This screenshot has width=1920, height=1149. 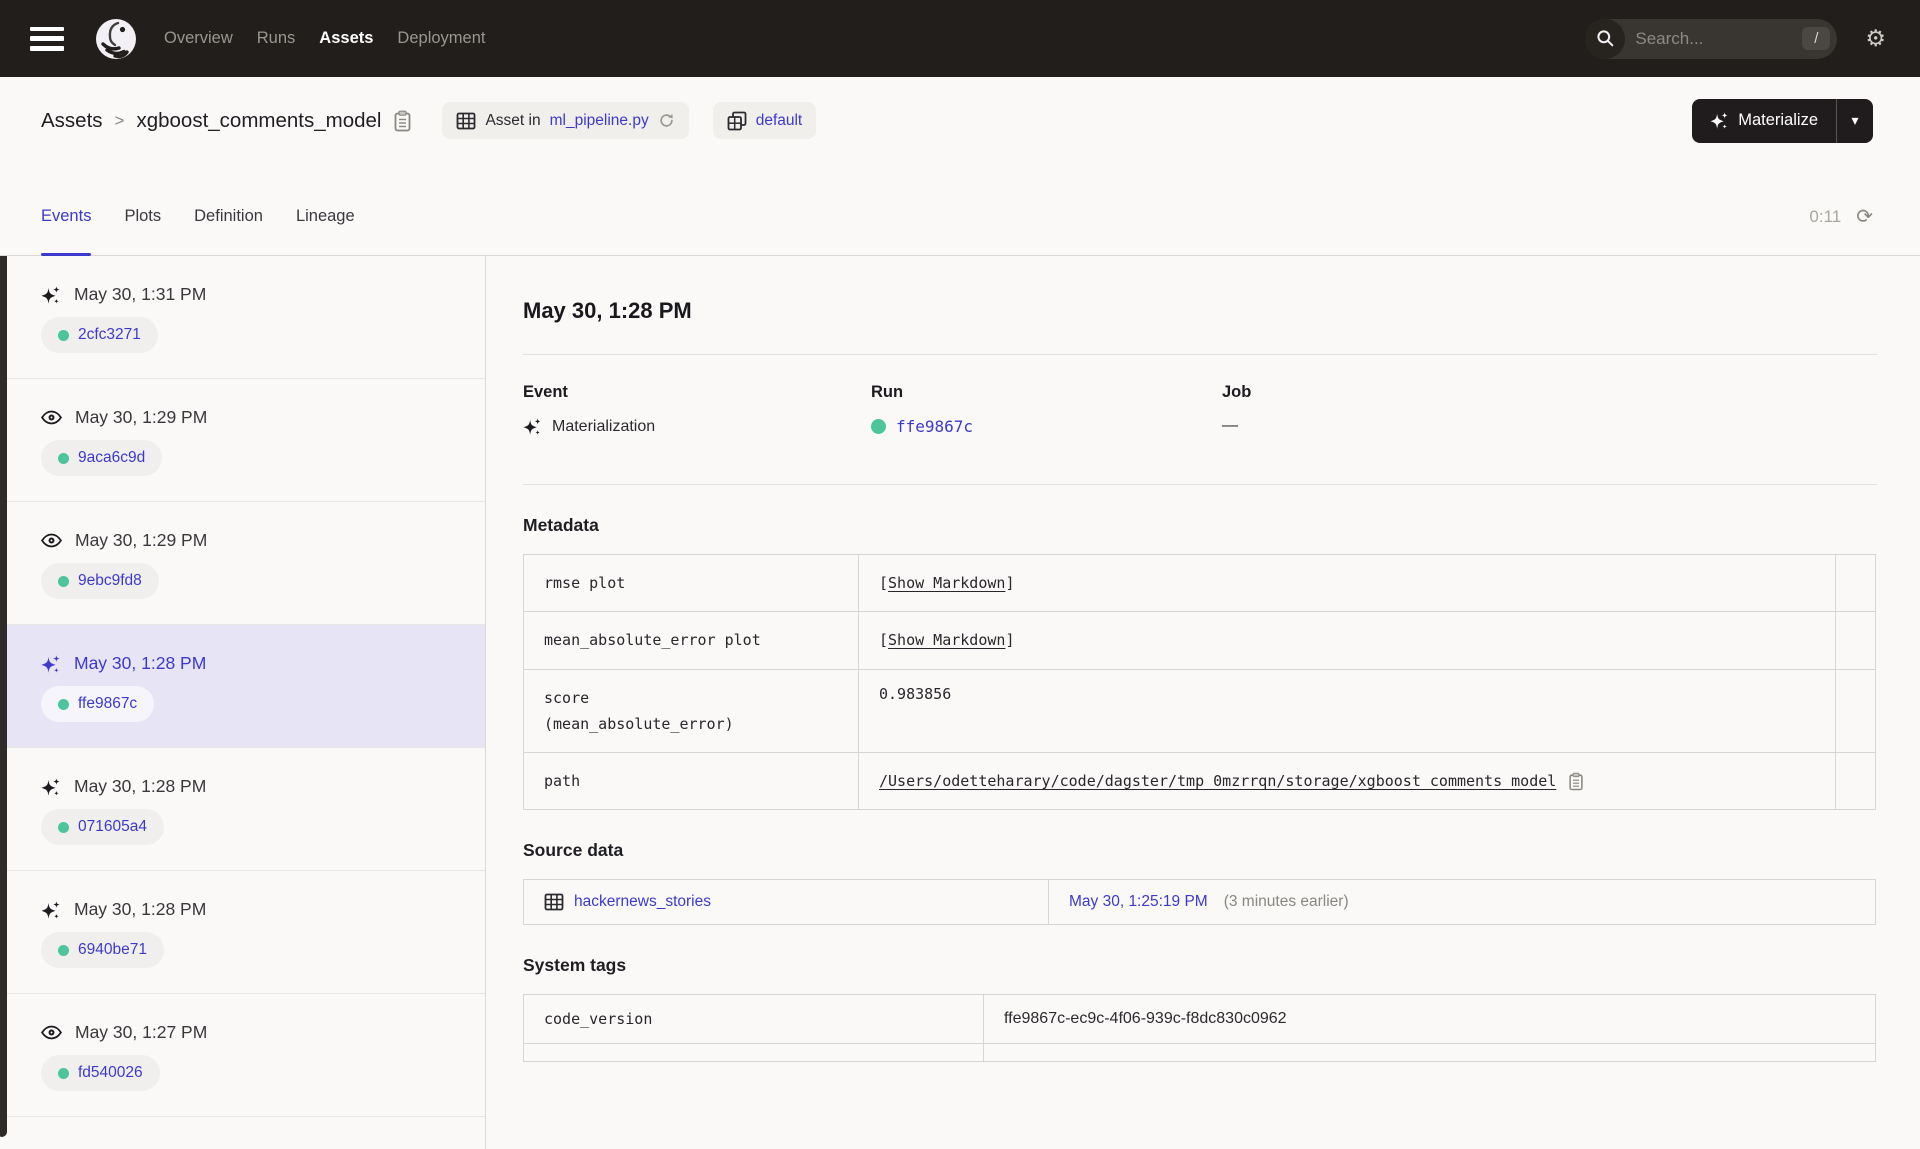 What do you see at coordinates (691, 640) in the screenshot?
I see `metadata-key: mean_absolute_error plot` at bounding box center [691, 640].